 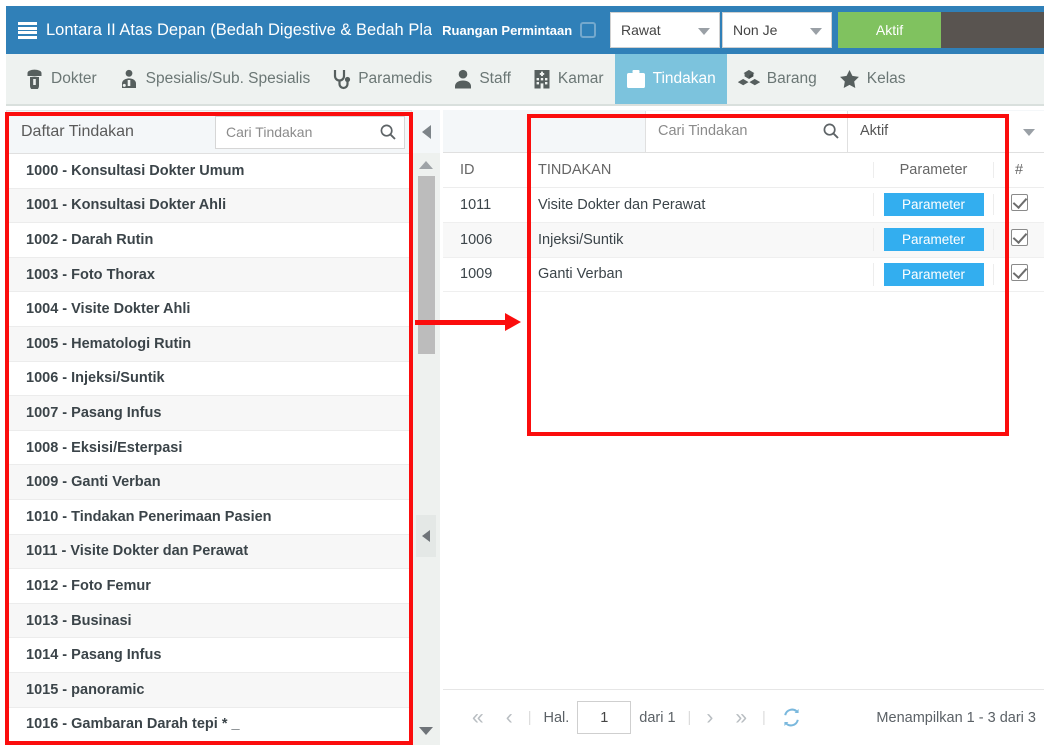 I want to click on scrollbar-thumb, so click(x=426, y=265).